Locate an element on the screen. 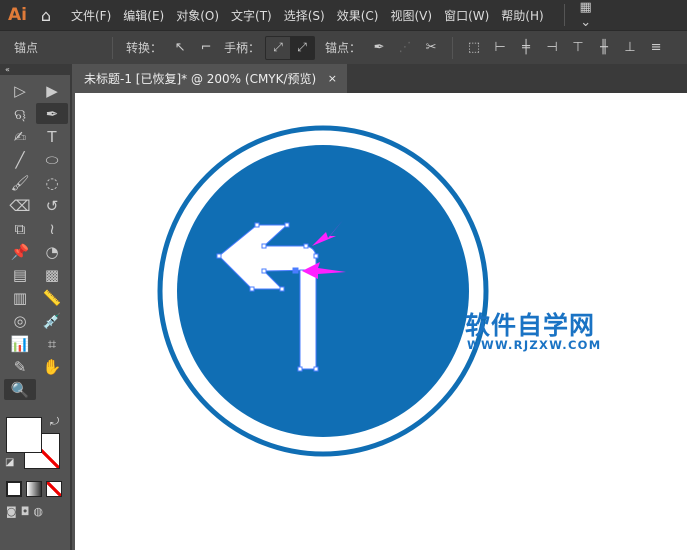 The image size is (687, 550). handles-group: ⤢ ⤢ is located at coordinates (290, 47).